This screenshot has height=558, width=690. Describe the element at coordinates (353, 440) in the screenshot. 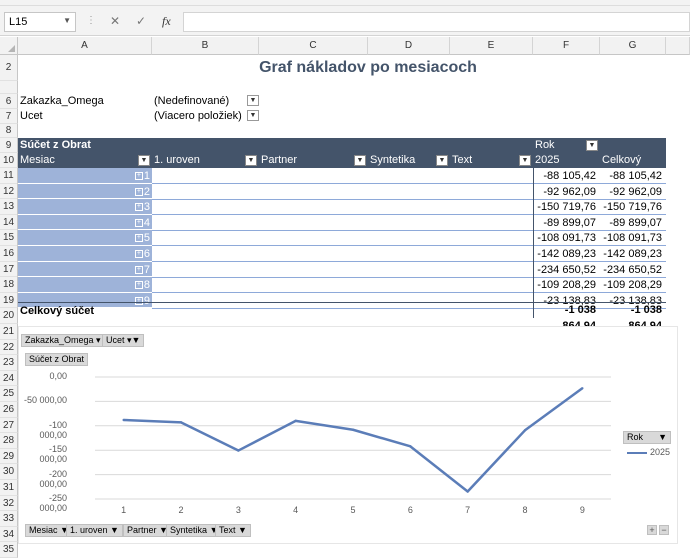

I see `series-line-2025` at that location.